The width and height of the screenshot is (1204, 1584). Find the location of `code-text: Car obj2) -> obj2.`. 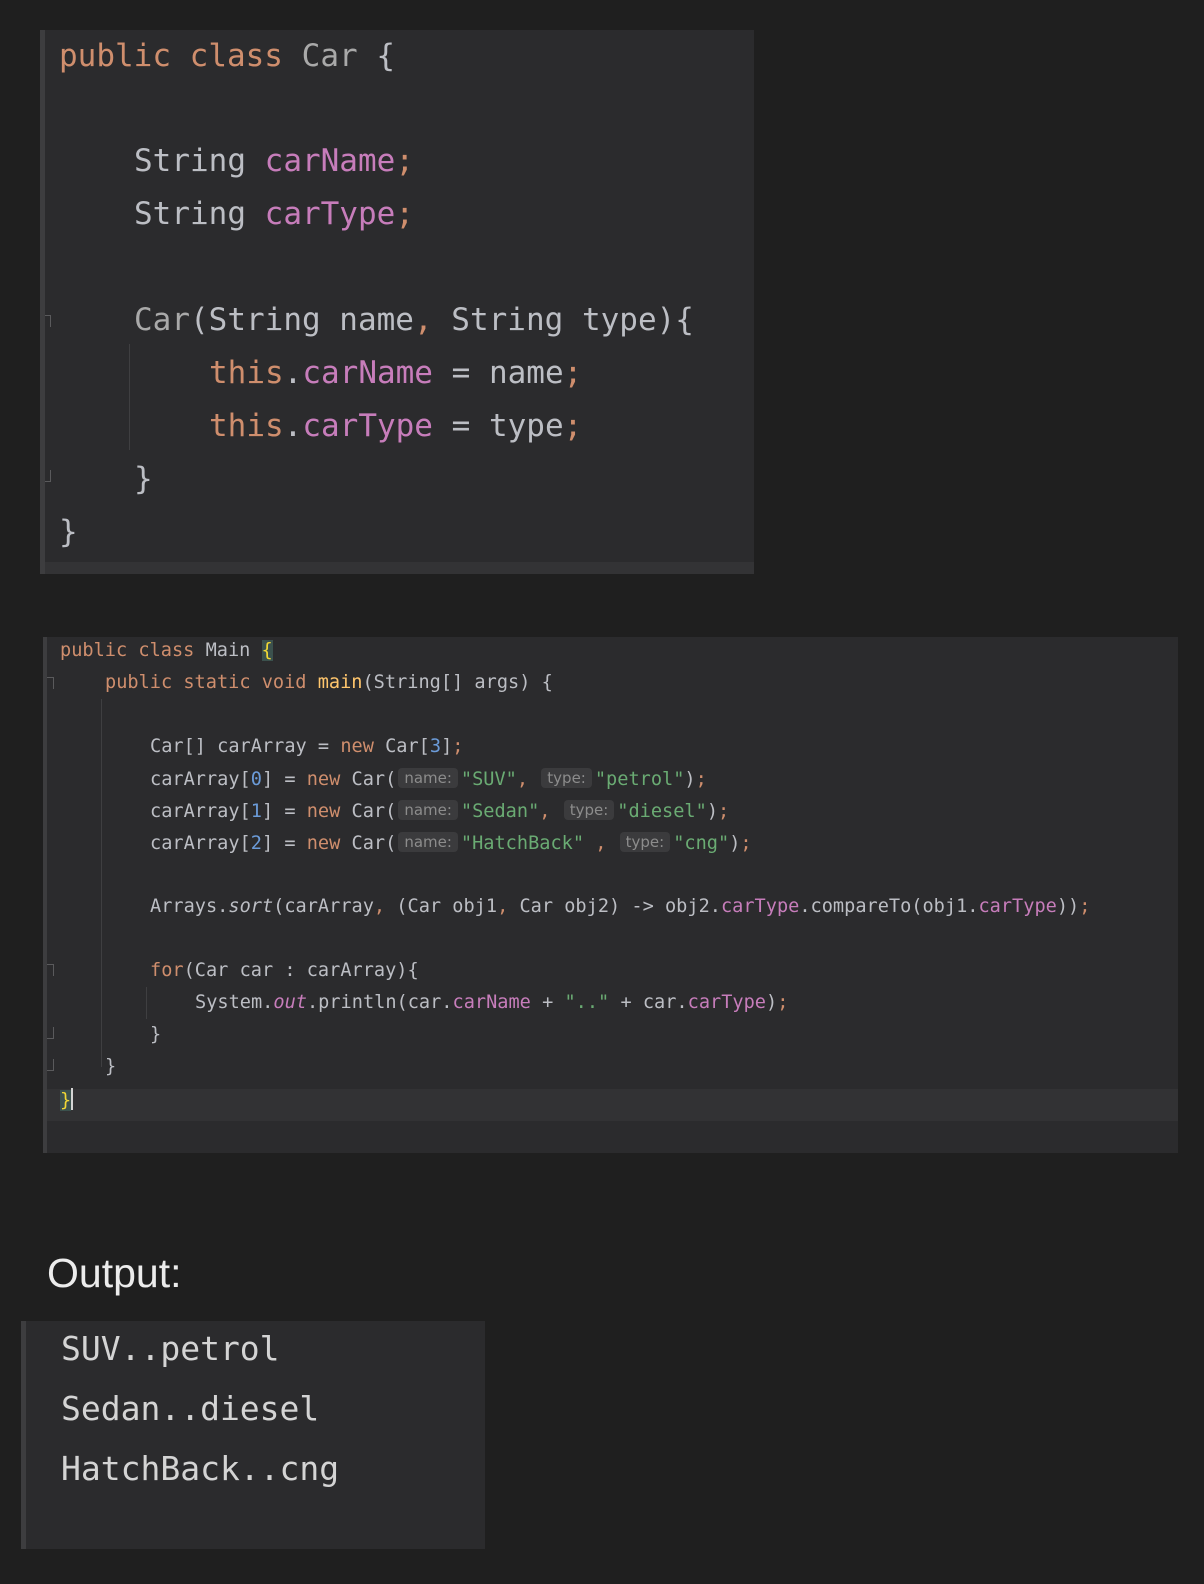

code-text: Car obj2) -> obj2. is located at coordinates (614, 906).